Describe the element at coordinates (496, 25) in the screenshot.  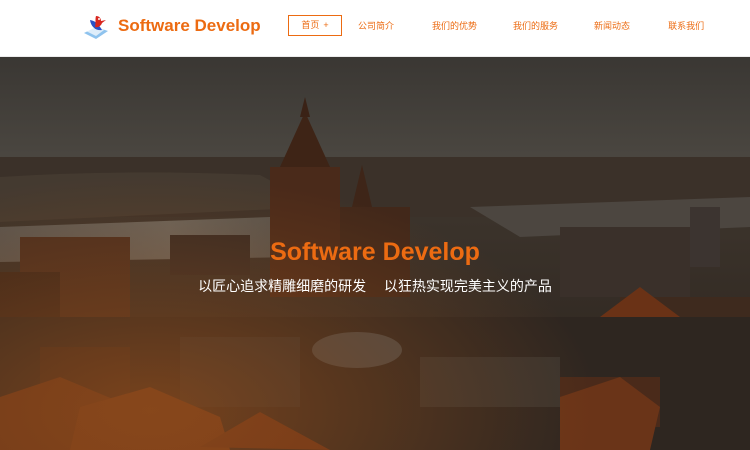
I see `main-nav: 首页 + 公司简介 我们的优势 我们的服务 新闻动态 联系我们` at that location.